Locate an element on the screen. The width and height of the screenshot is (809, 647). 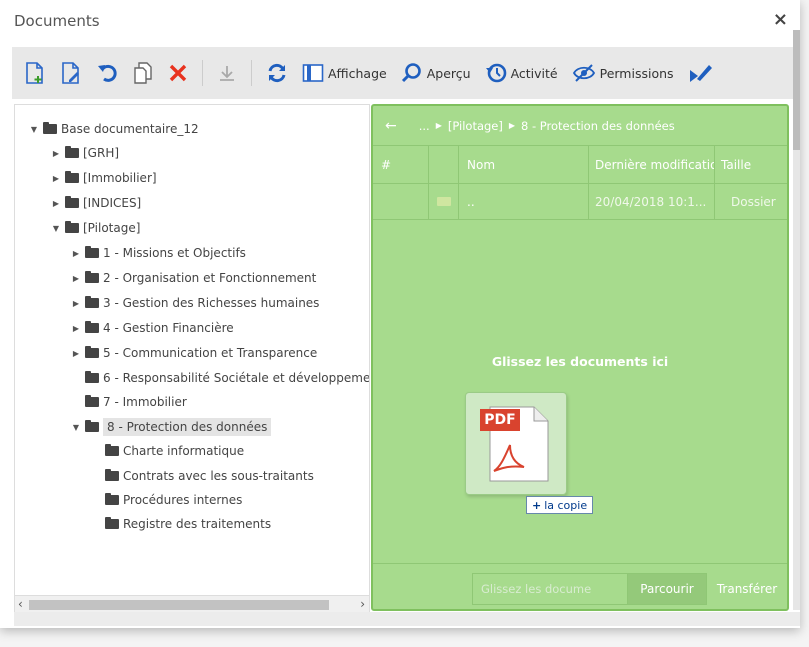
cell-size: Dossier is located at coordinates (753, 201).